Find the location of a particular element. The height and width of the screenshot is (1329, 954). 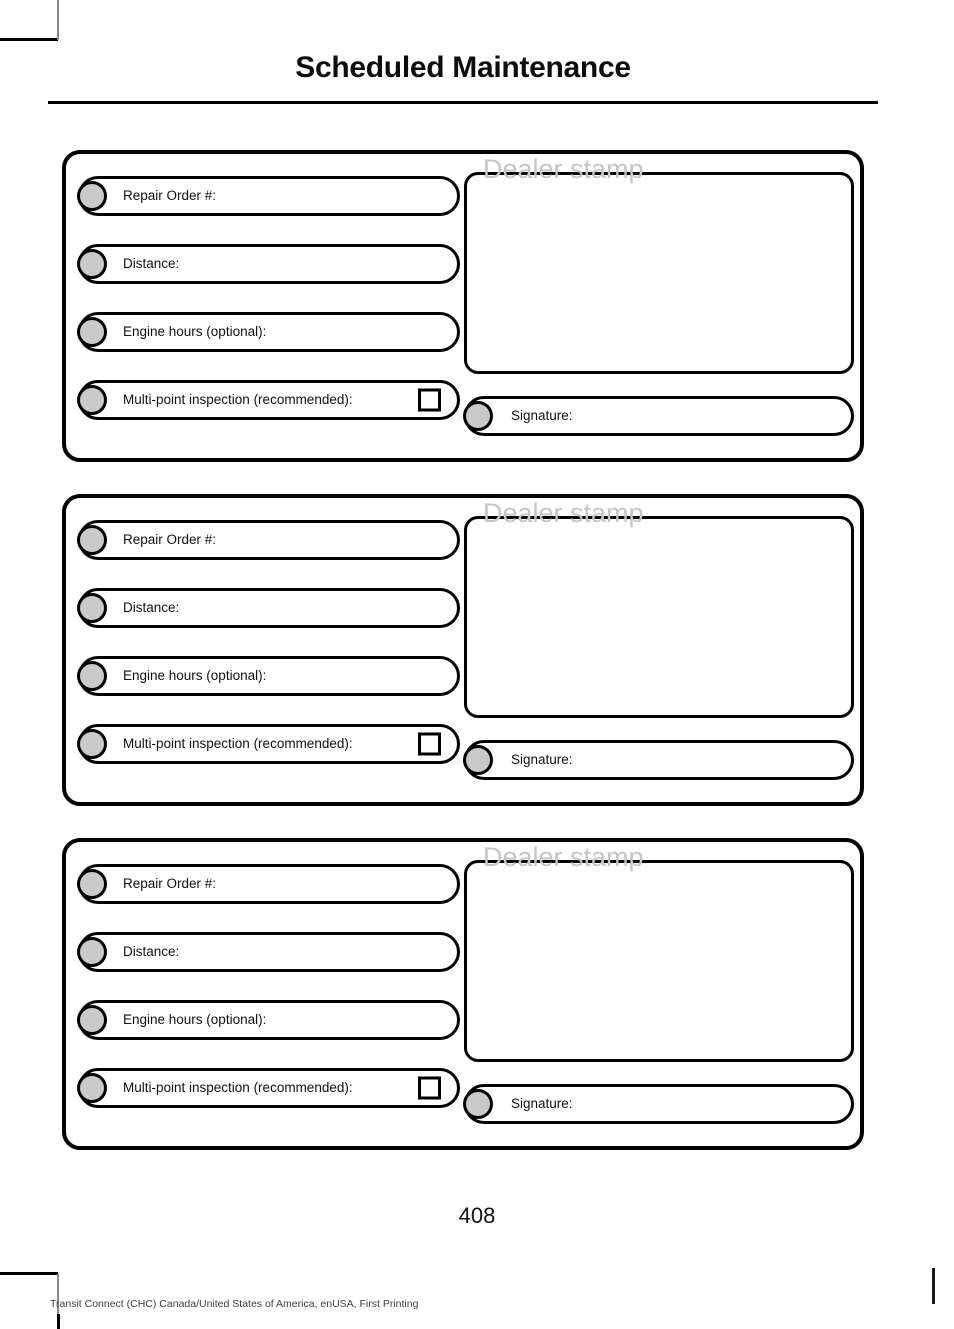

page-header: Scheduled Maintenance is located at coordinates (463, 68).